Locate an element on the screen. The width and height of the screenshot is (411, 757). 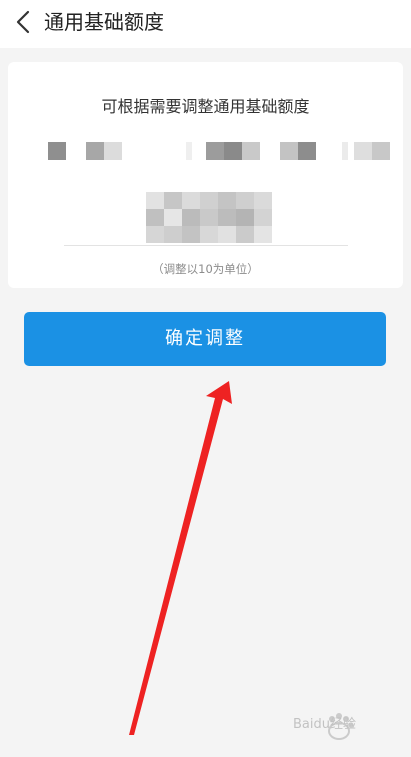
back-button is located at coordinates (24, 22).